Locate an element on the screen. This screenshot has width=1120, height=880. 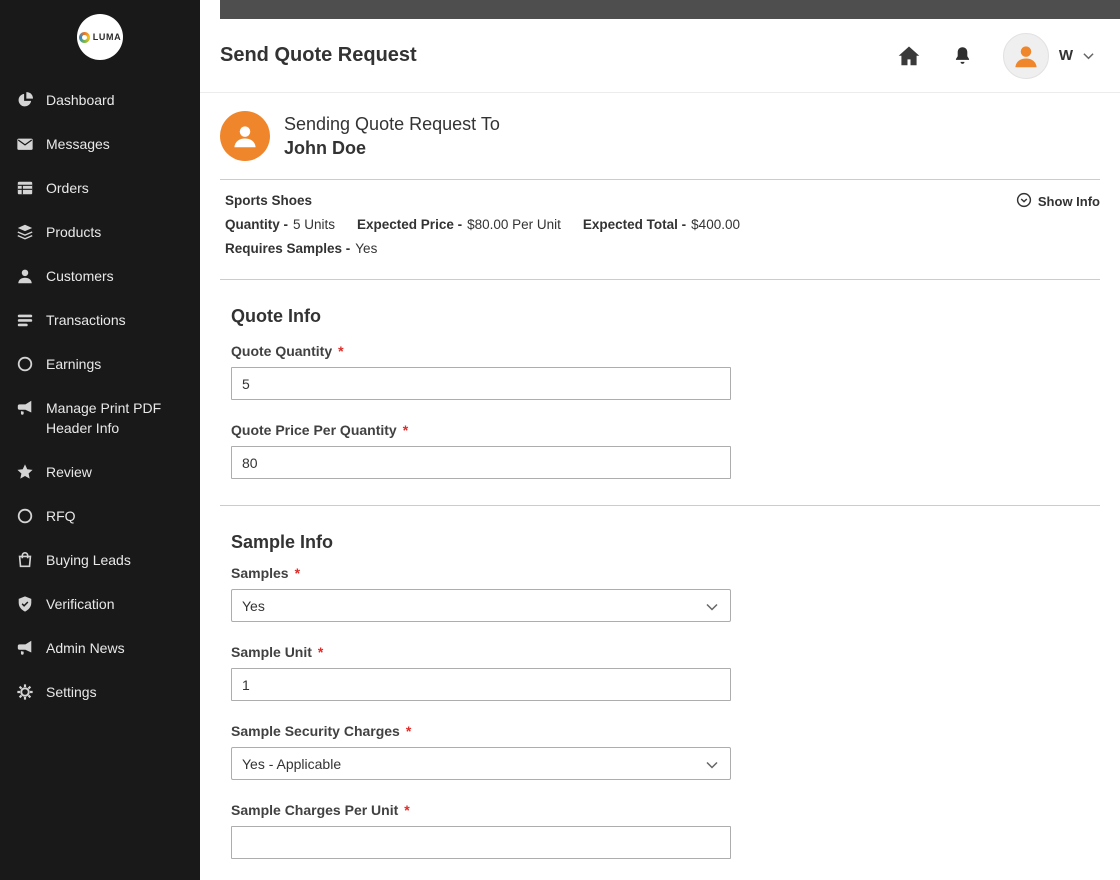
sidebar-item-earnings: Earnings is located at coordinates (107, 364).